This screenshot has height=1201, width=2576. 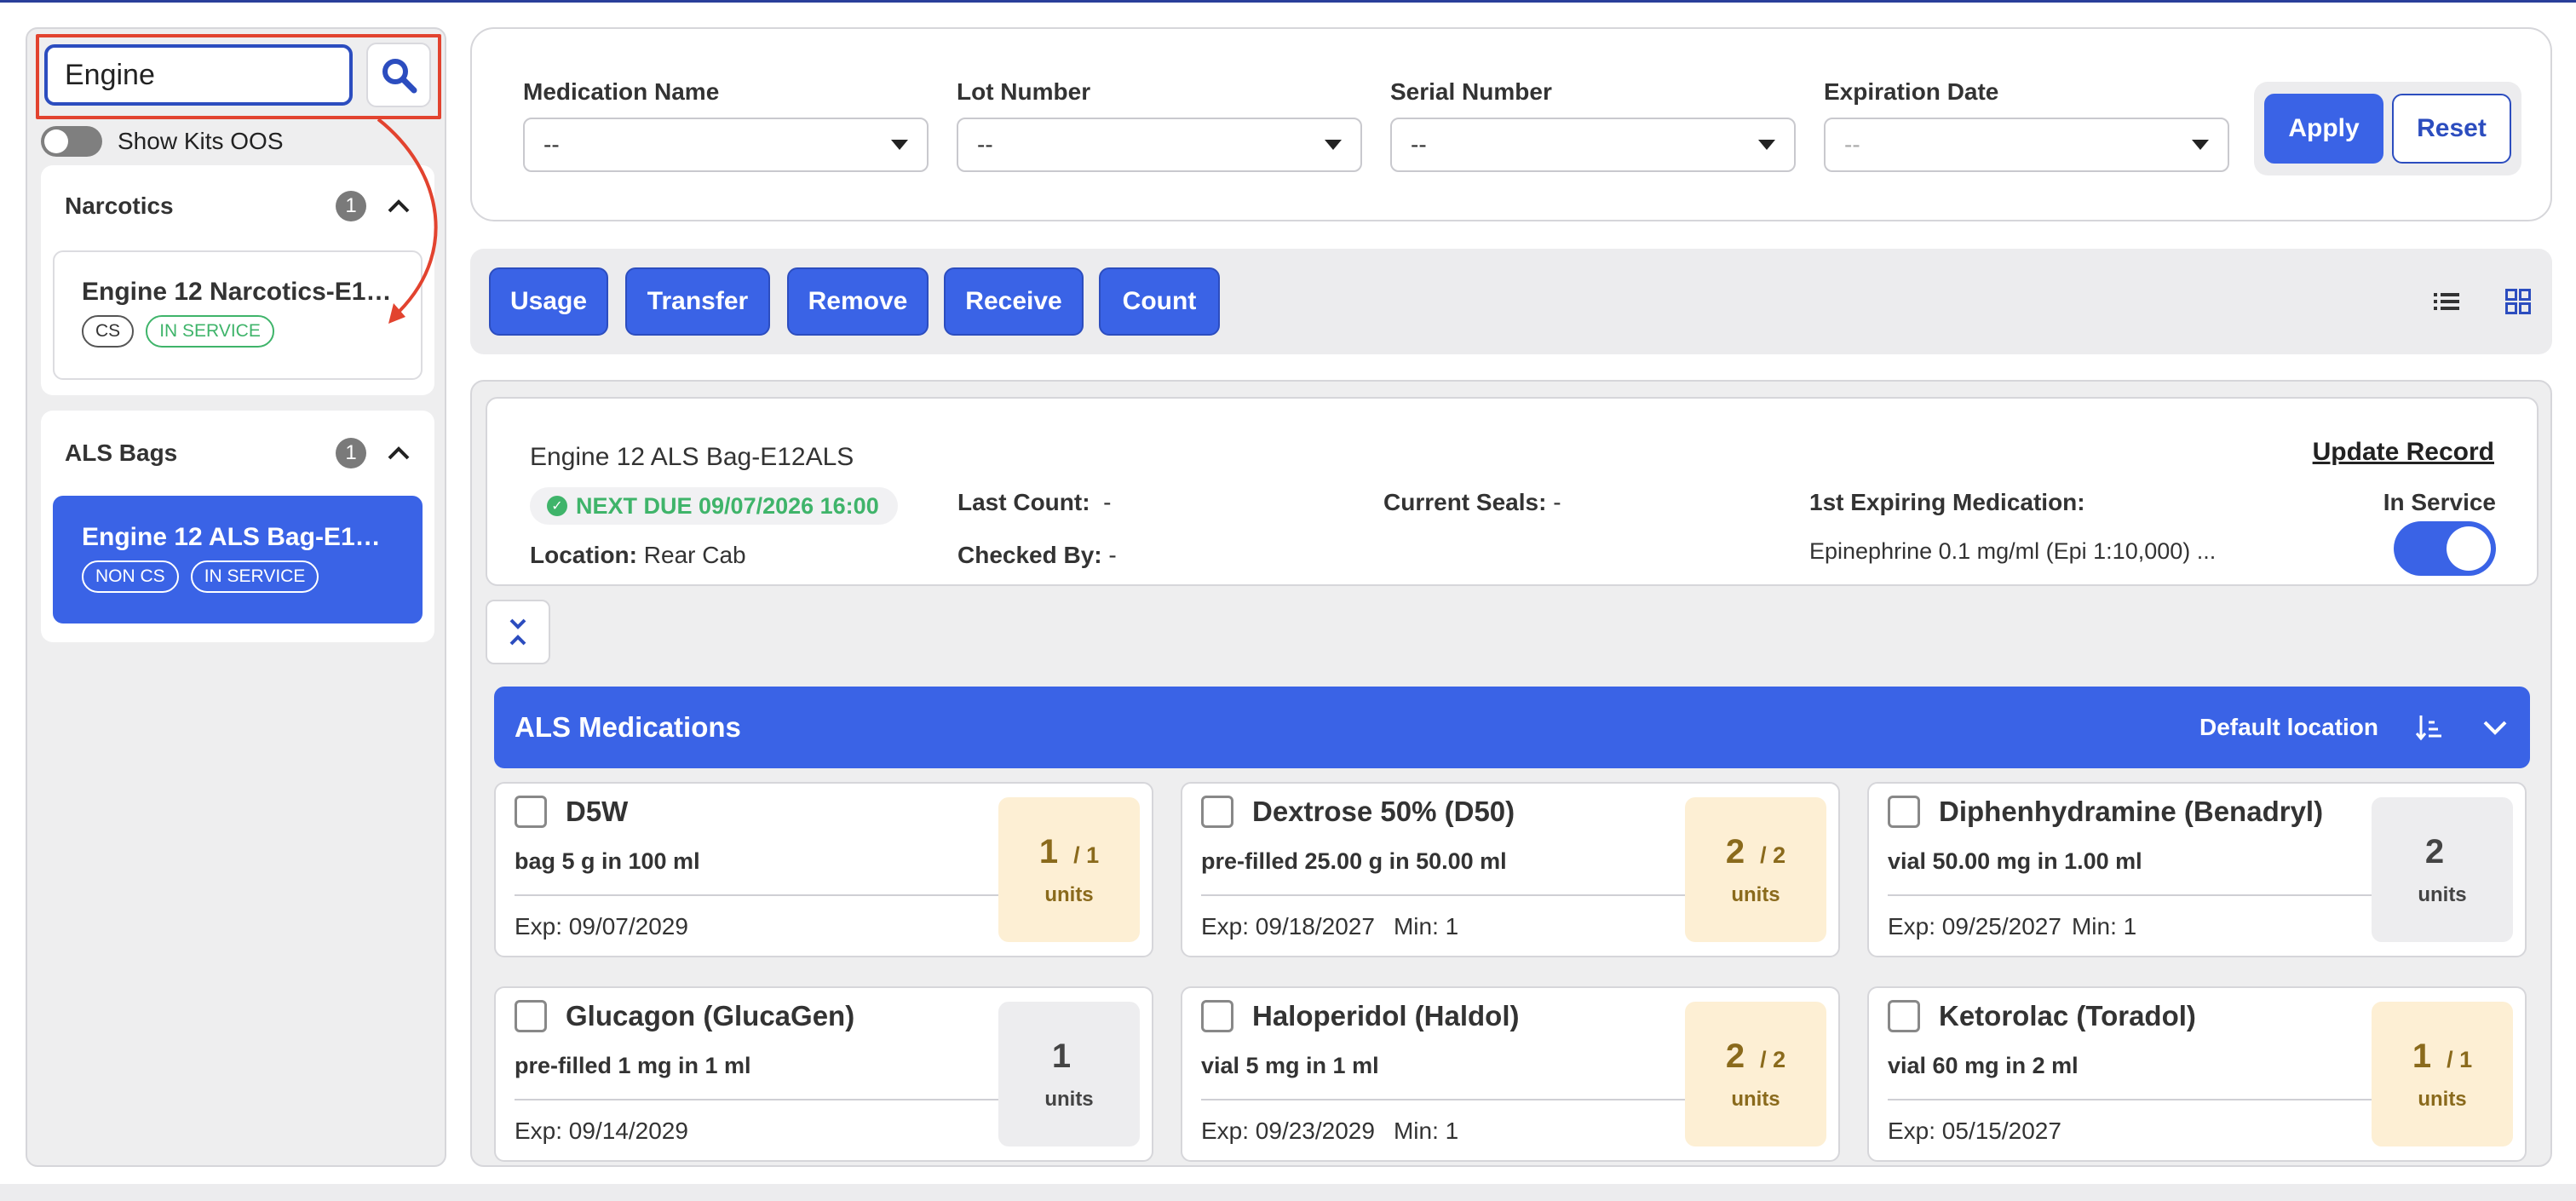 I want to click on expiration-date-select: --, so click(x=2027, y=145).